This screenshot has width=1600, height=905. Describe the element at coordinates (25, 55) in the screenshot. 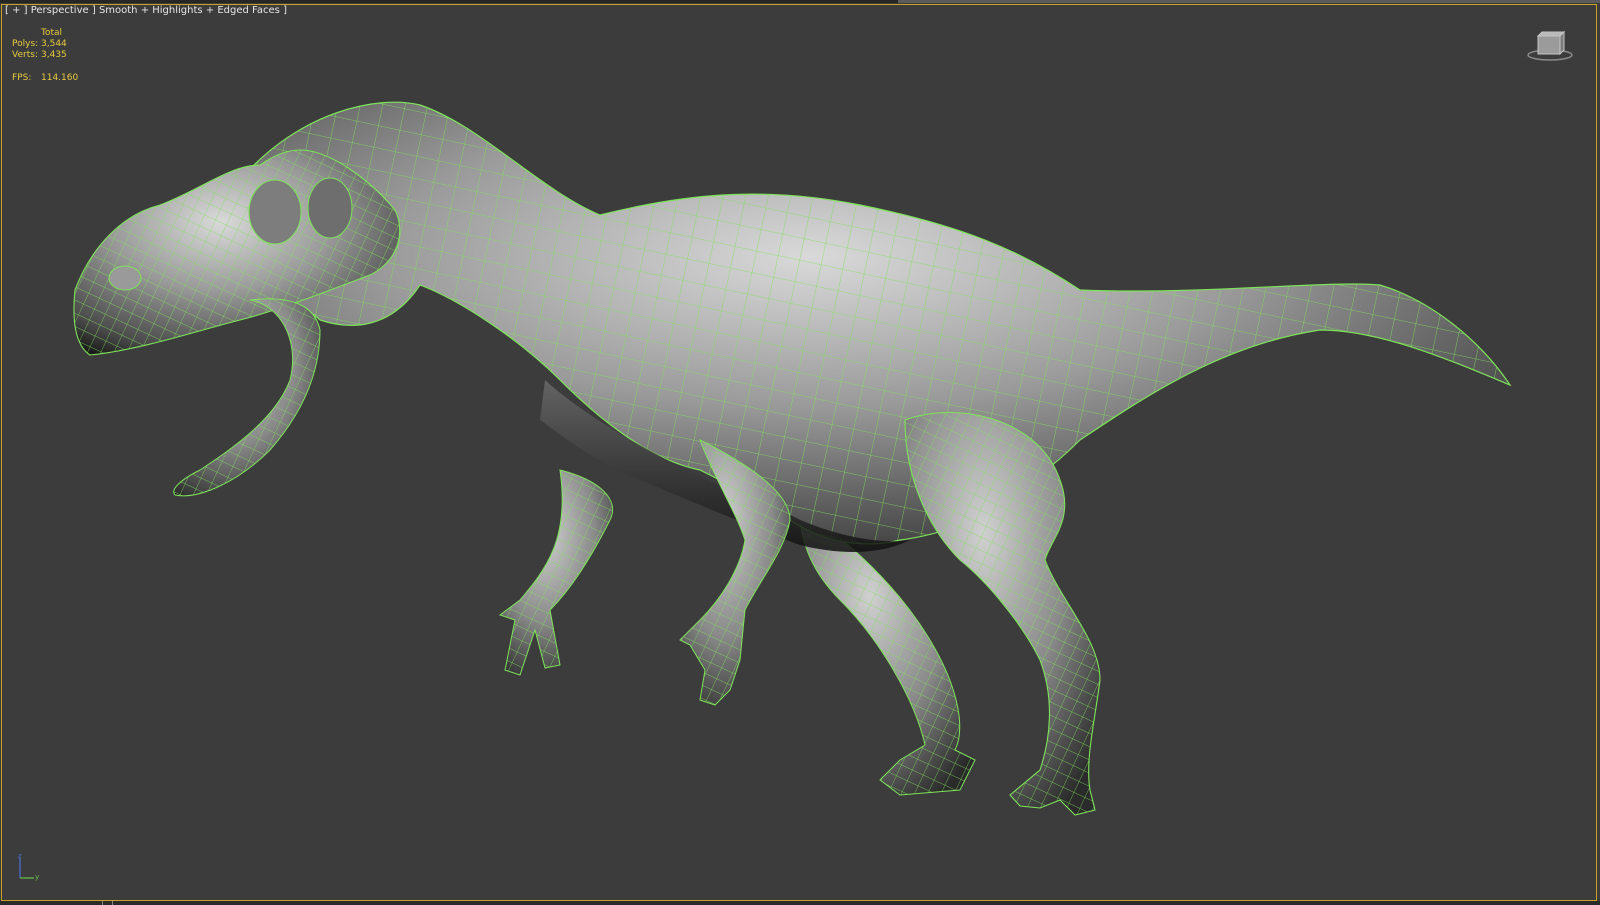

I see `stat-verts-label: Verts:` at that location.